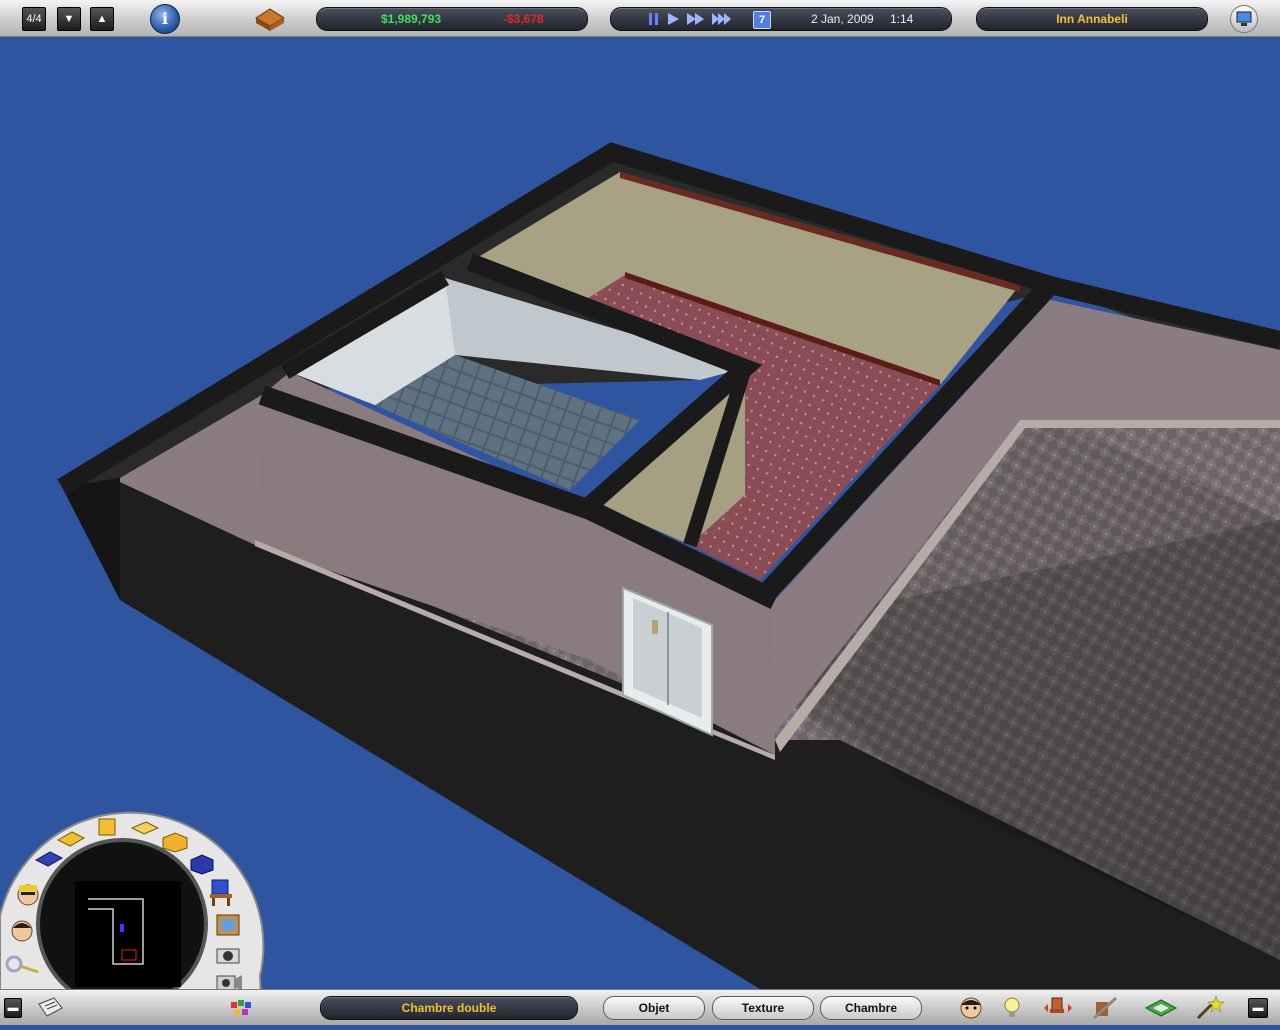 Image resolution: width=1280 pixels, height=1030 pixels. What do you see at coordinates (411, 19) in the screenshot?
I see `money-balance: $1,989,793` at bounding box center [411, 19].